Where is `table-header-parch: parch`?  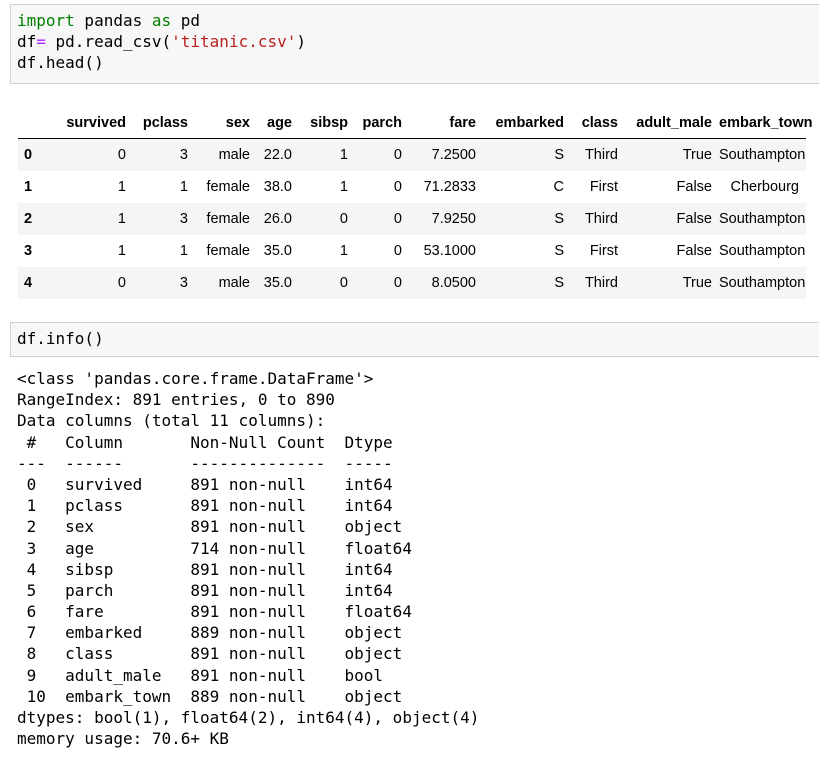 table-header-parch: parch is located at coordinates (382, 123).